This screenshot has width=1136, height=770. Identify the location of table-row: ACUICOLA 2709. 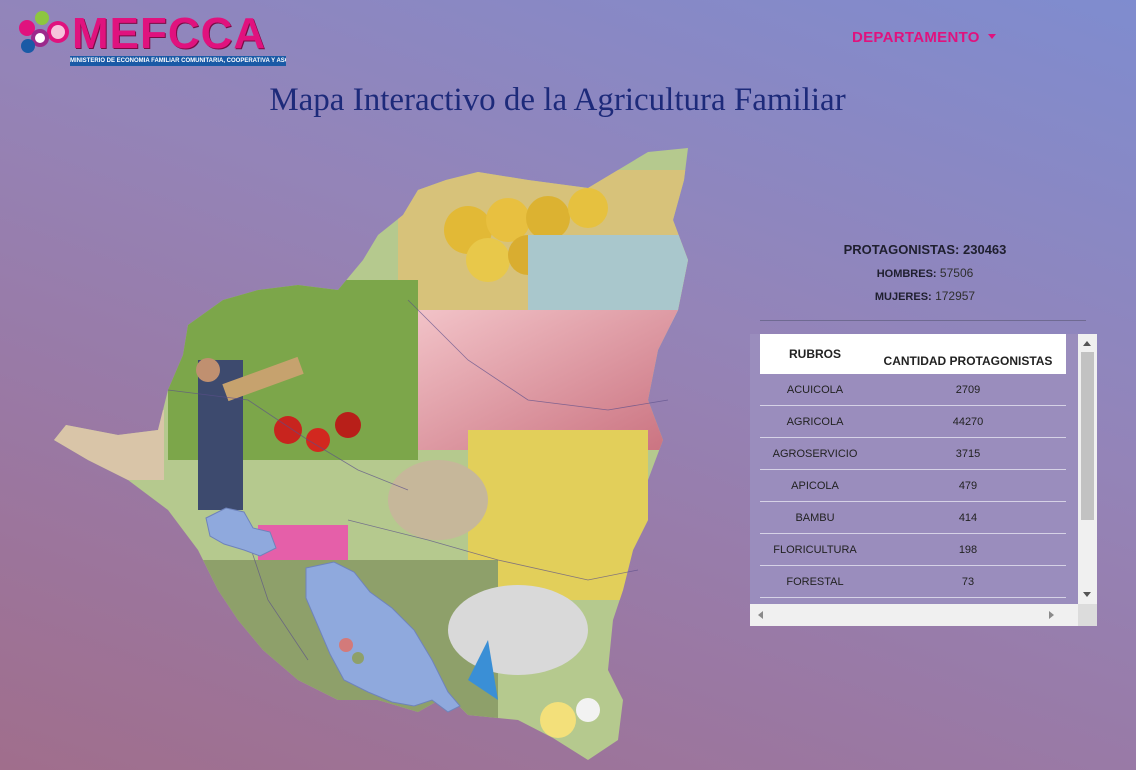
(913, 390).